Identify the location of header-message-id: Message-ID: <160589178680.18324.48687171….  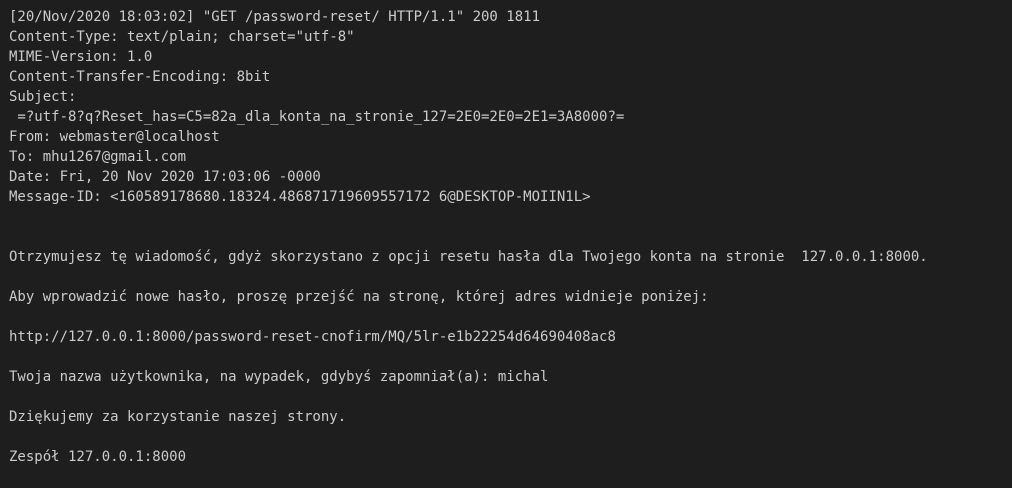
(300, 197).